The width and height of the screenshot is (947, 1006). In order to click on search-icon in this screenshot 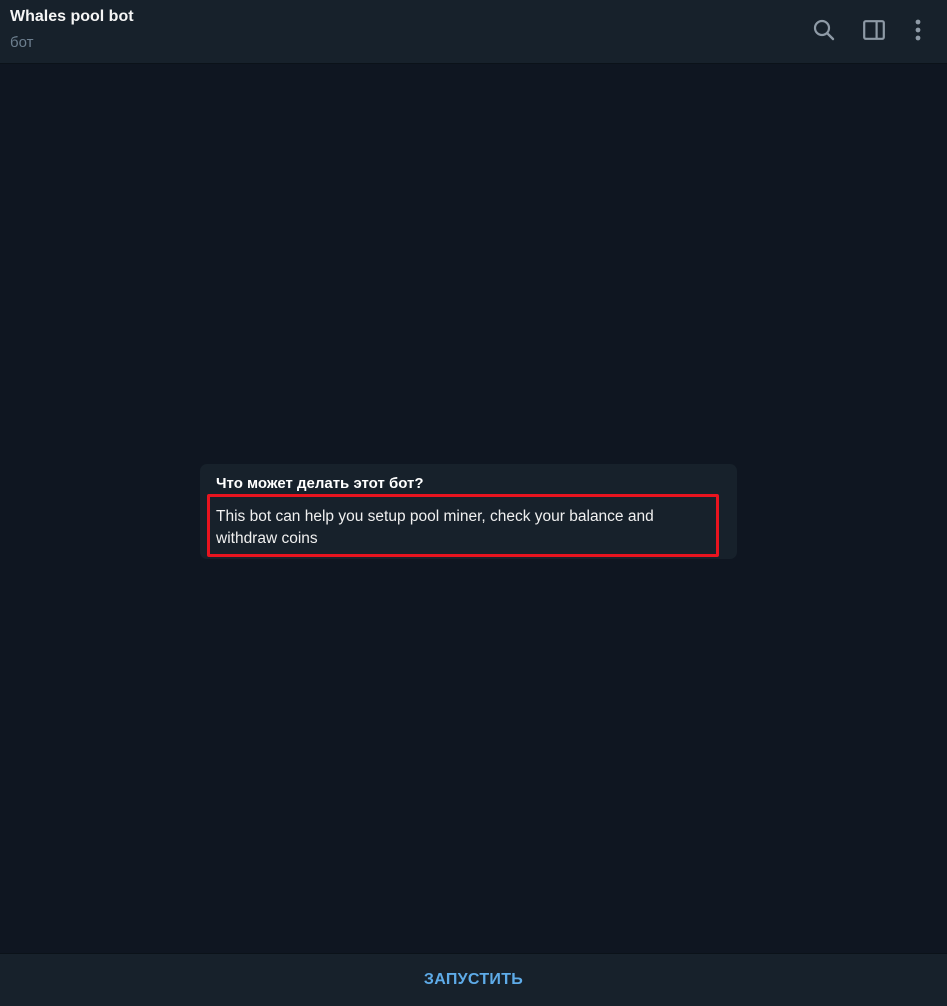, I will do `click(824, 32)`.